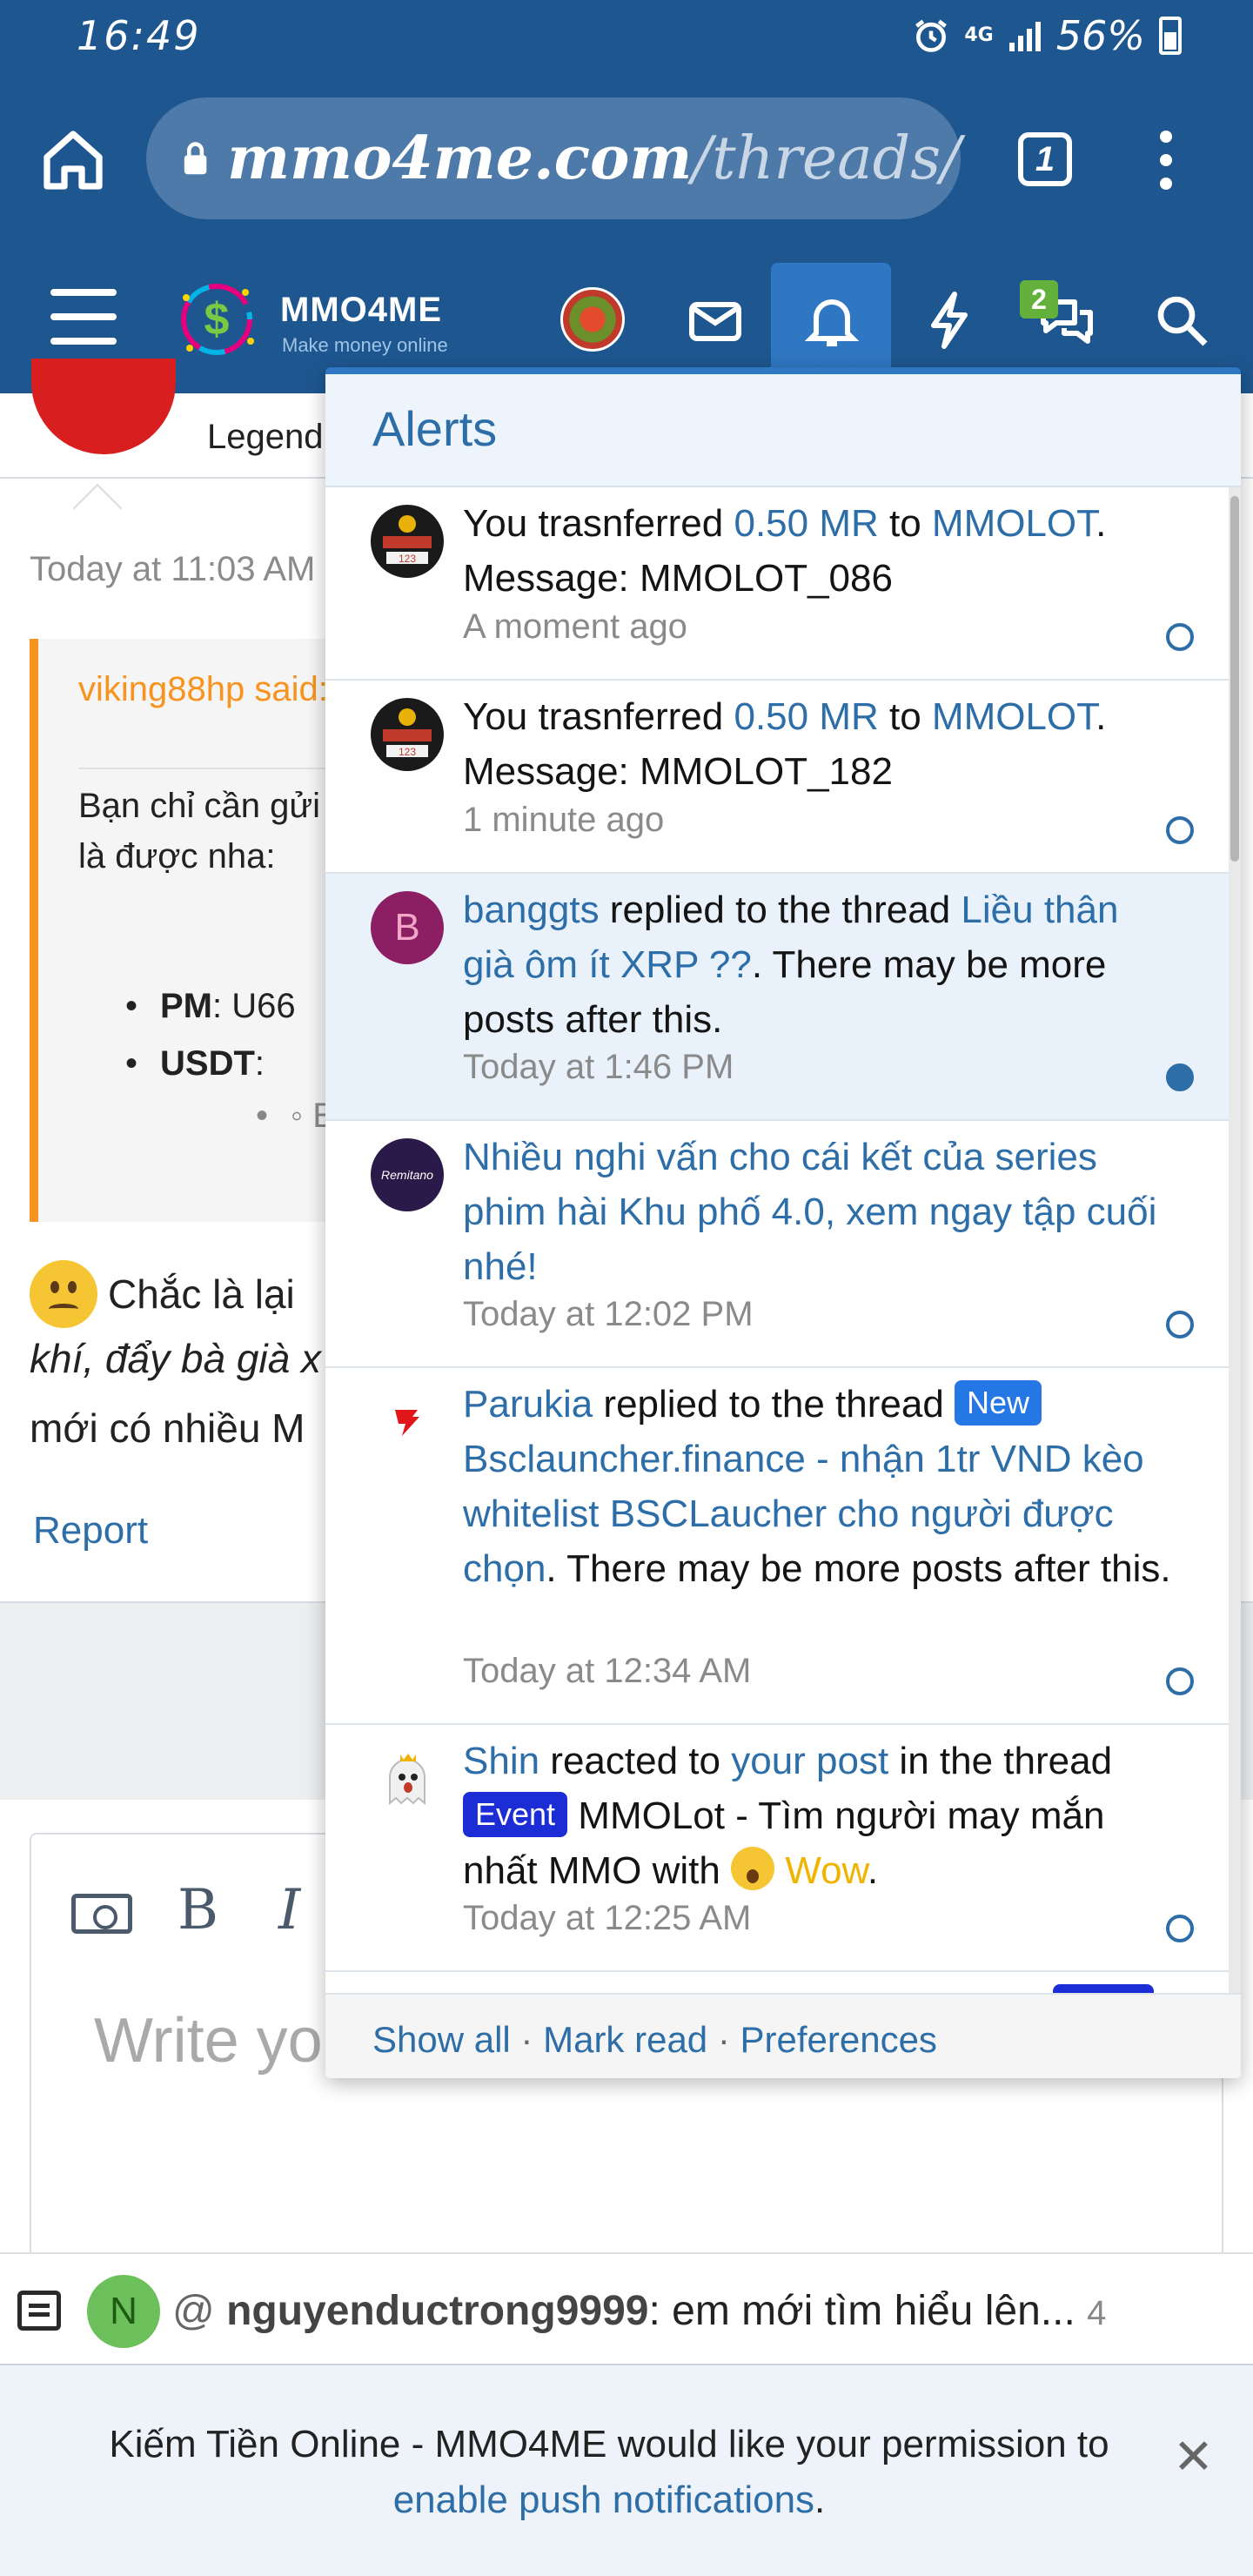 Image resolution: width=1253 pixels, height=2576 pixels. What do you see at coordinates (858, 1568) in the screenshot?
I see `alert-post: . There may be more posts after this.` at bounding box center [858, 1568].